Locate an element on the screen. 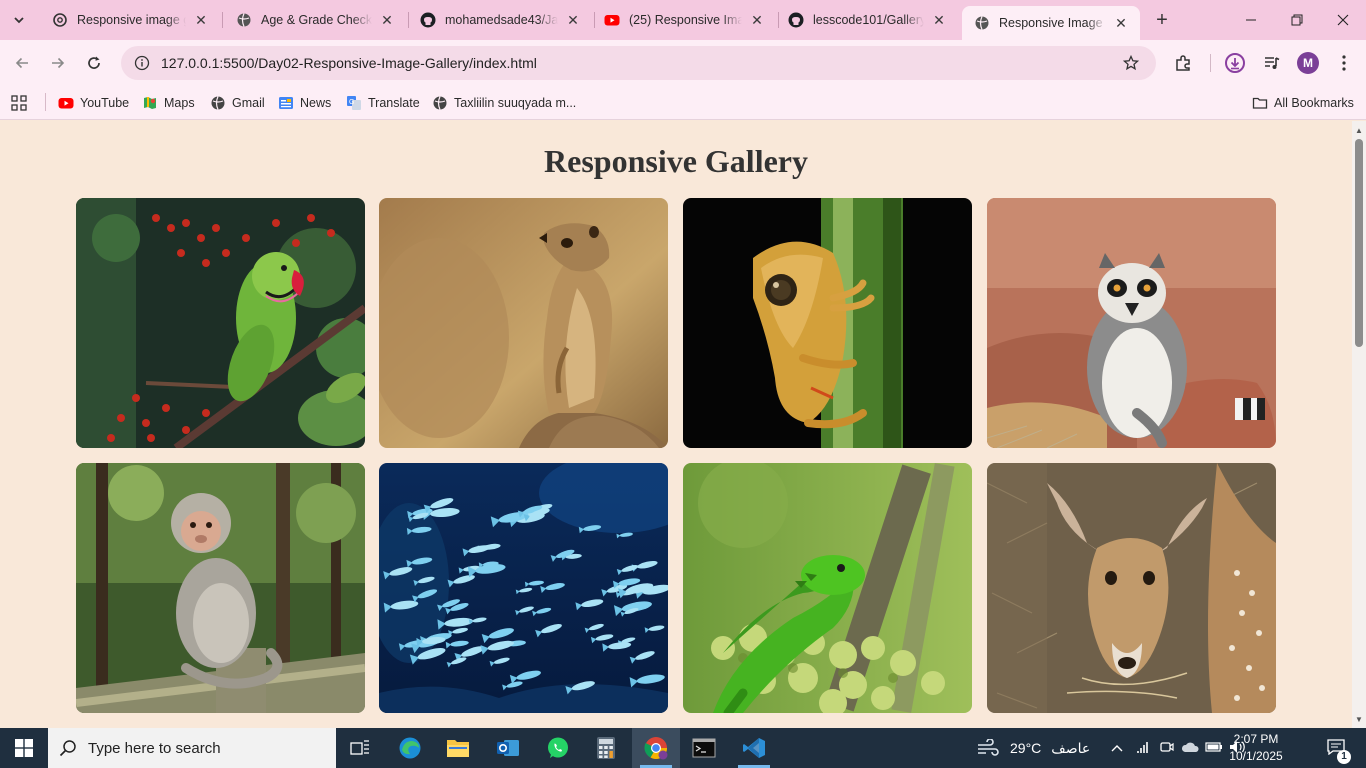 The height and width of the screenshot is (768, 1366). outlook-app is located at coordinates (508, 748).